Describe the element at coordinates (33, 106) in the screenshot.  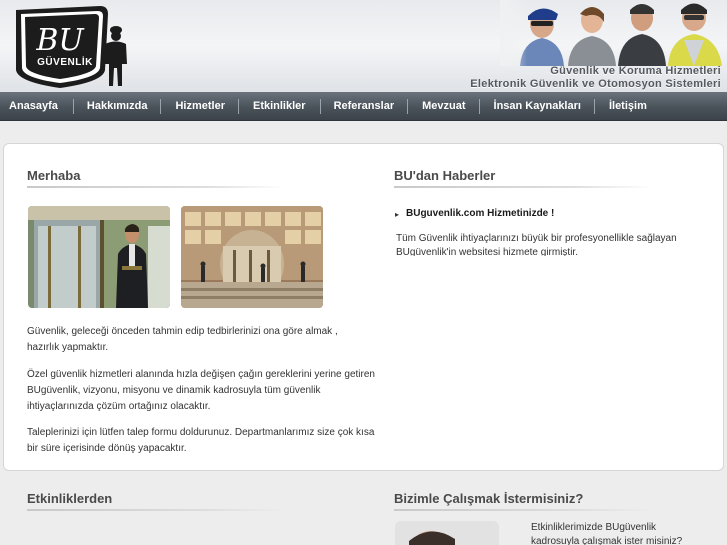
I see `nav-item-anasayfa: Anasayfa` at that location.